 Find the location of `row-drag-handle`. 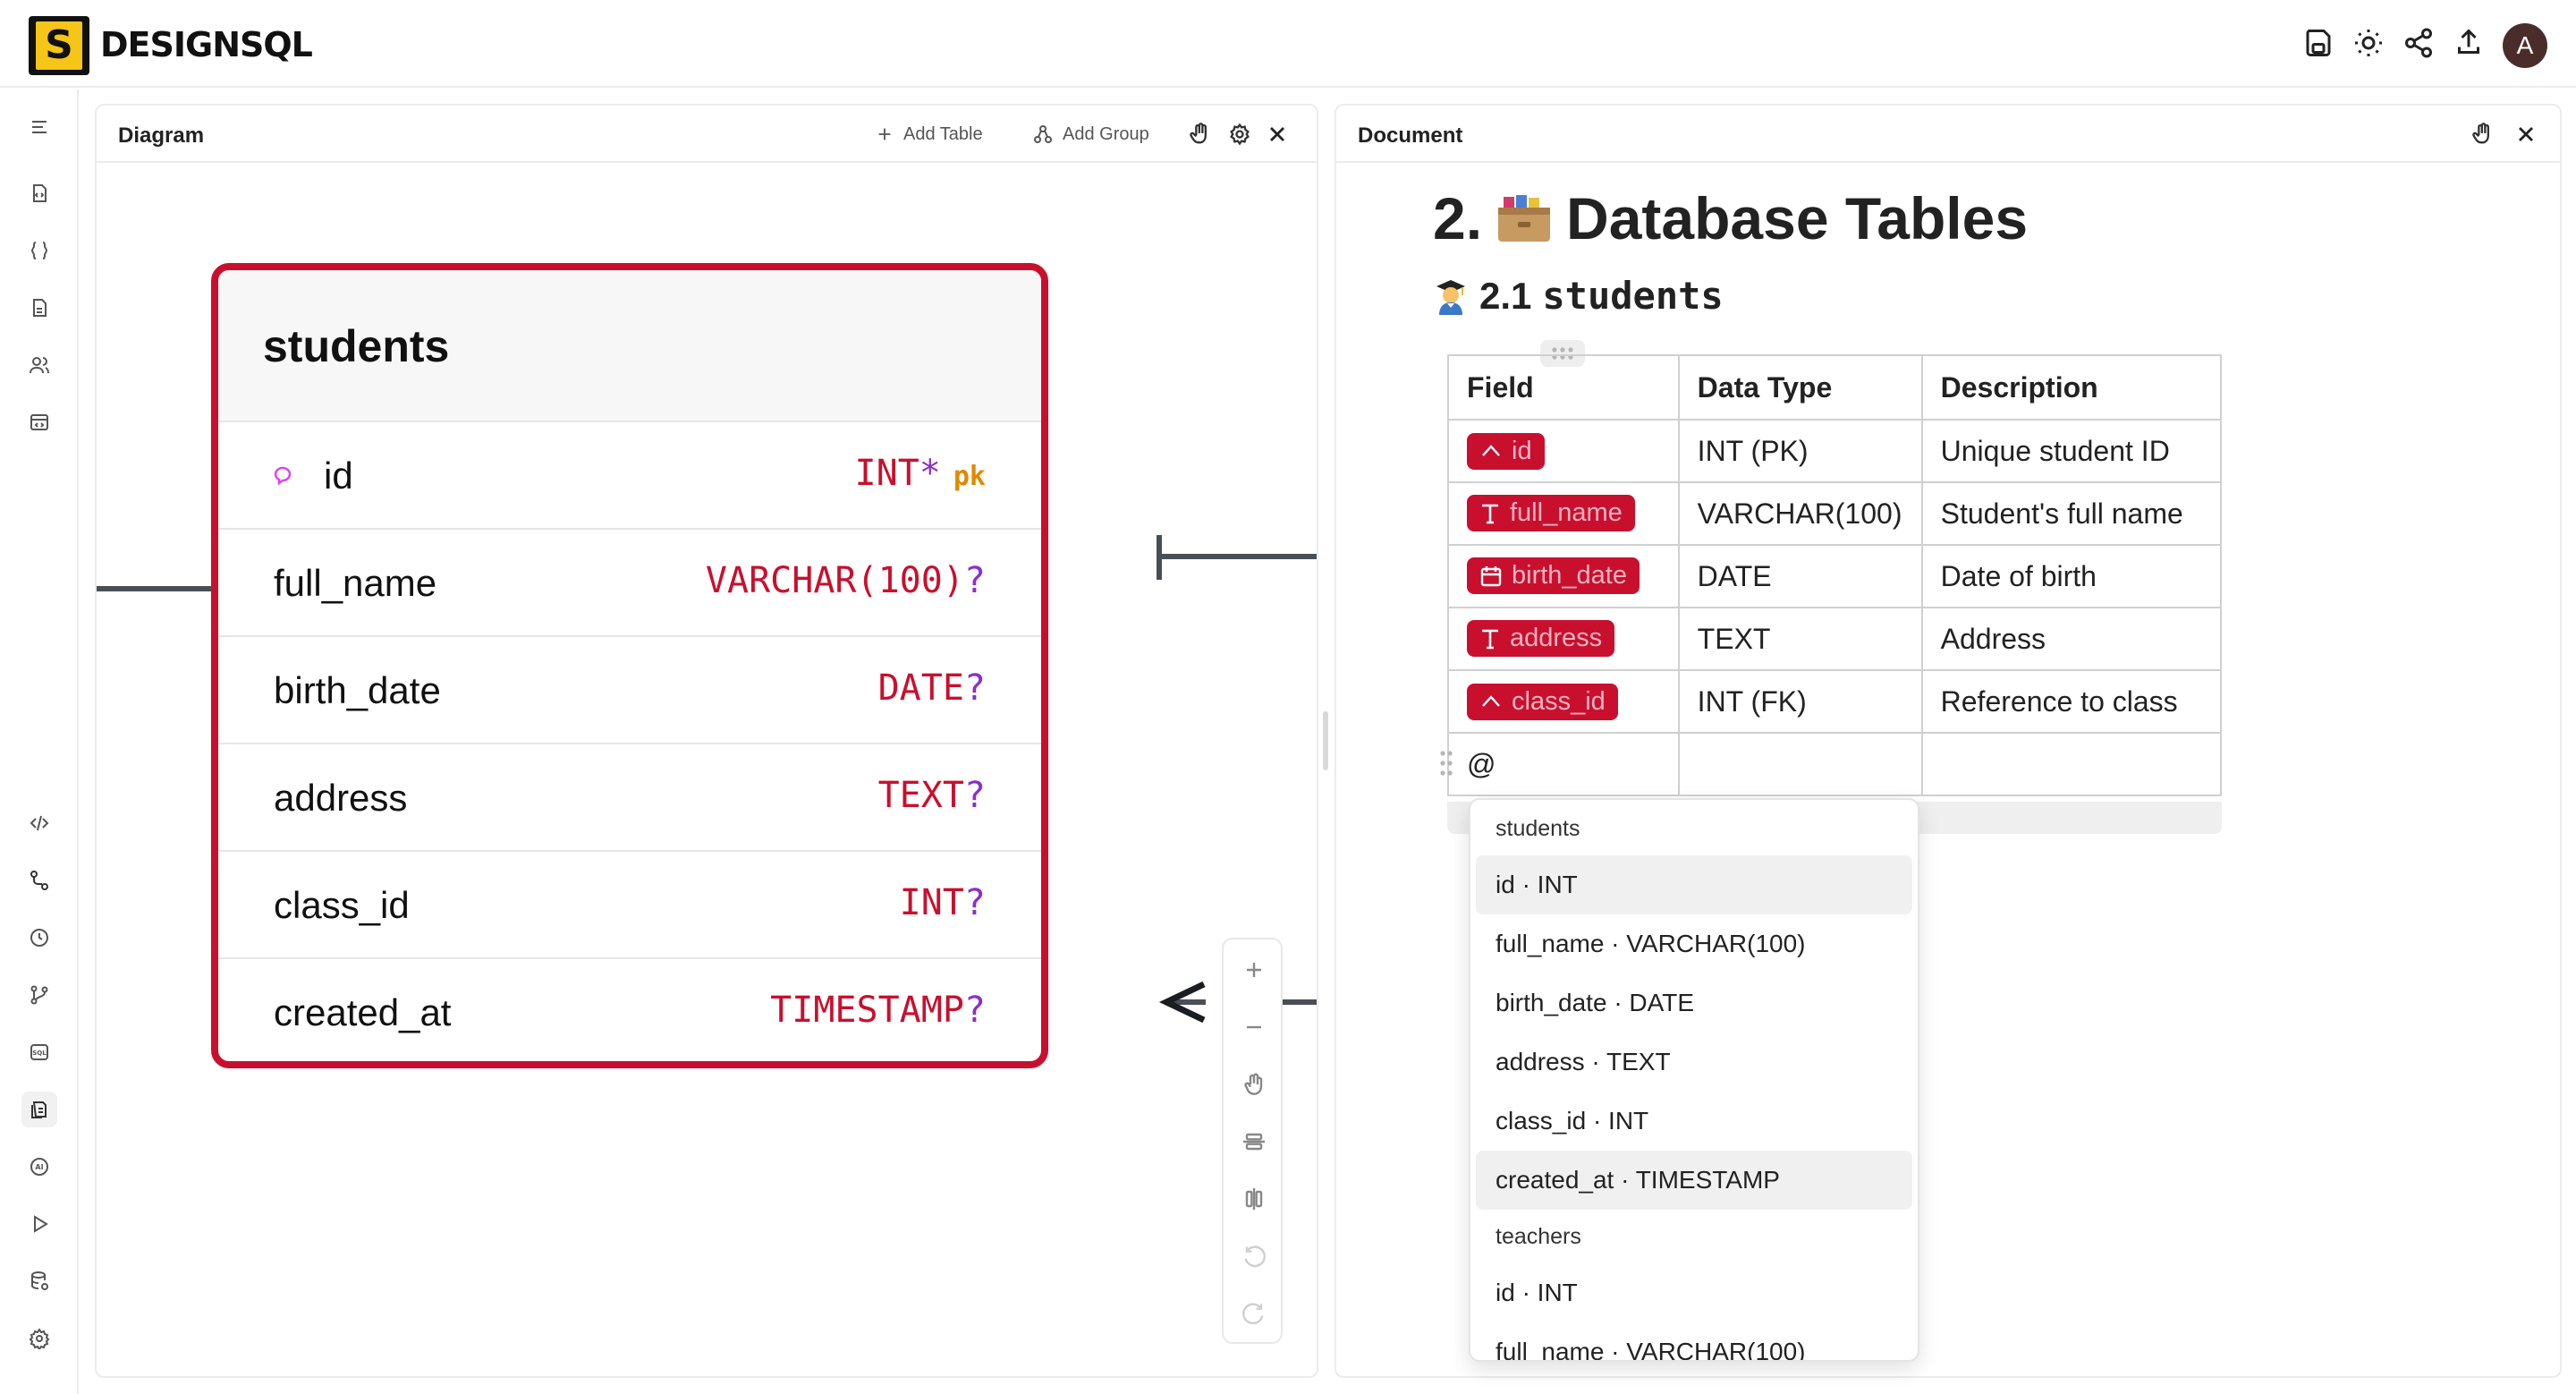

row-drag-handle is located at coordinates (1446, 763).